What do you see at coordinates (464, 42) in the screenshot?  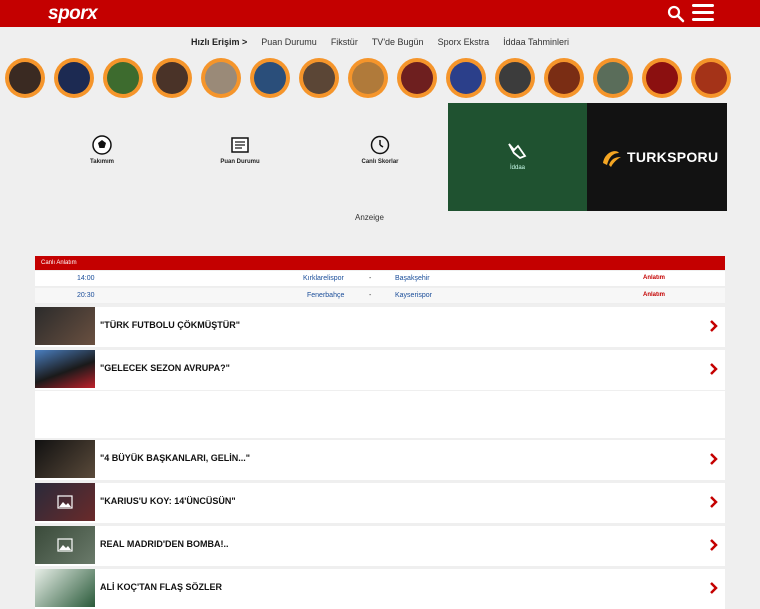 I see `nav-link-sporx-extra: Sporx Ekstra` at bounding box center [464, 42].